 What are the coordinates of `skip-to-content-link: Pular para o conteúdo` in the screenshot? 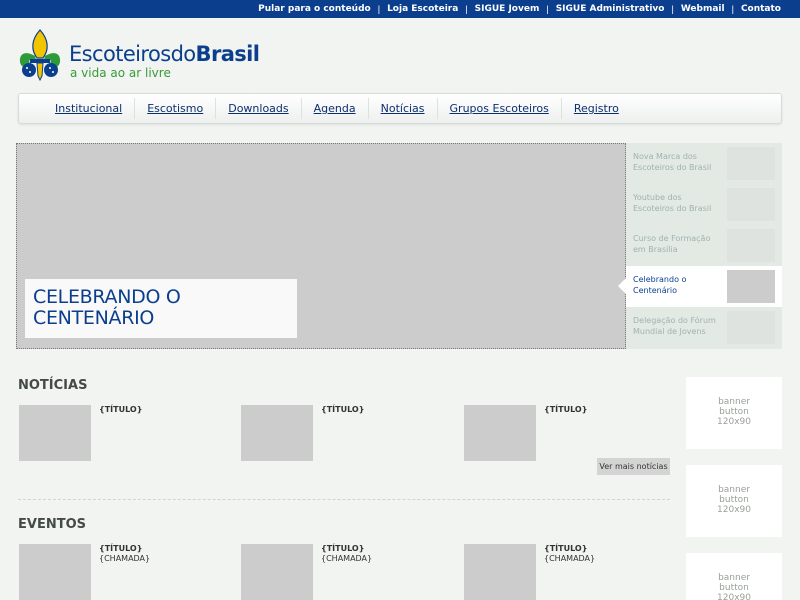 It's located at (314, 9).